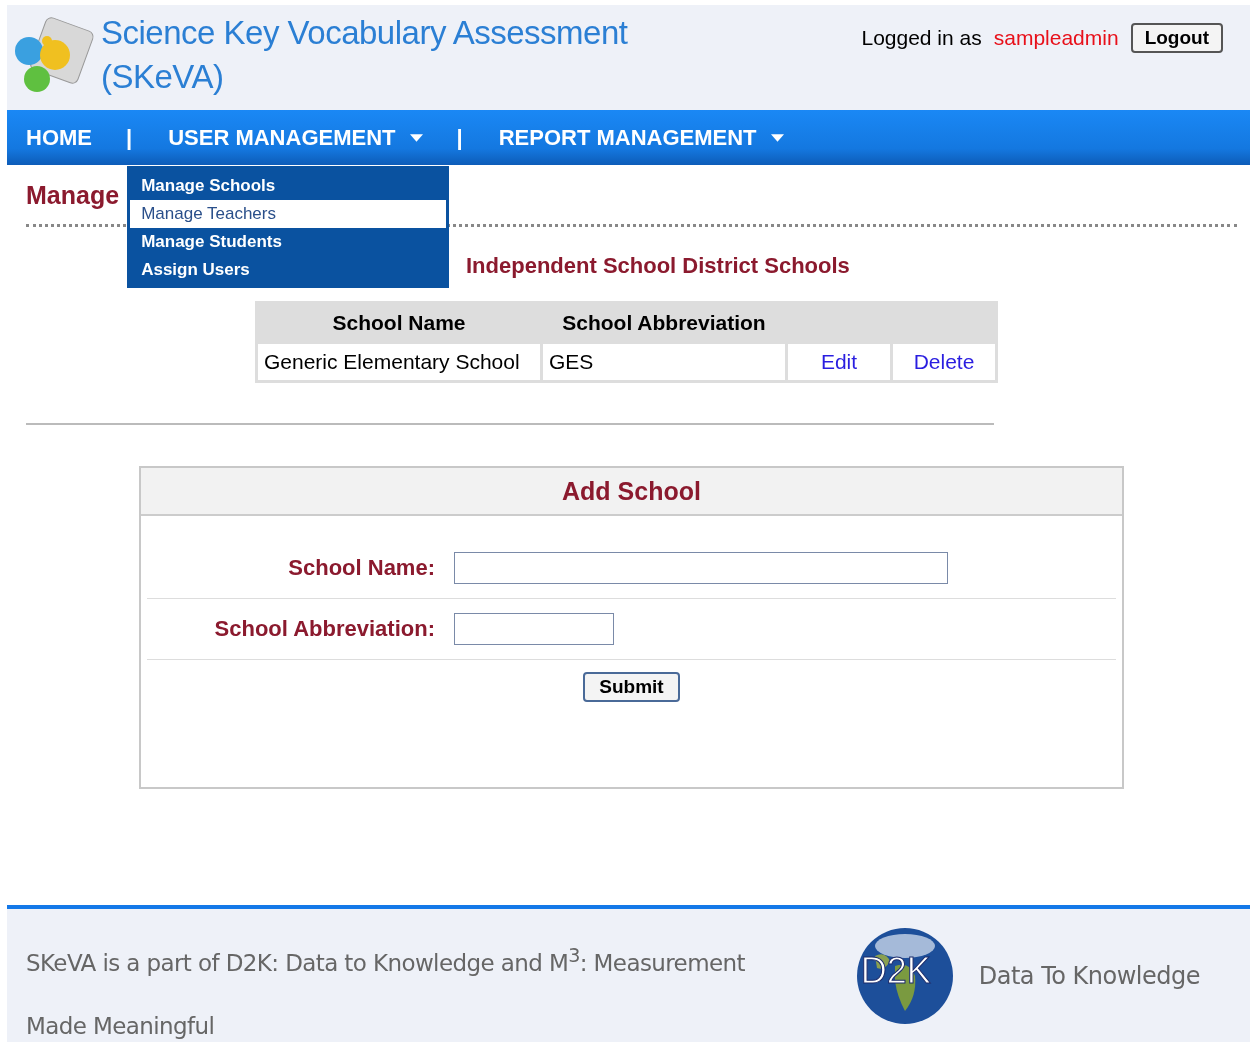  I want to click on logged-in-label: Logged in as, so click(921, 38).